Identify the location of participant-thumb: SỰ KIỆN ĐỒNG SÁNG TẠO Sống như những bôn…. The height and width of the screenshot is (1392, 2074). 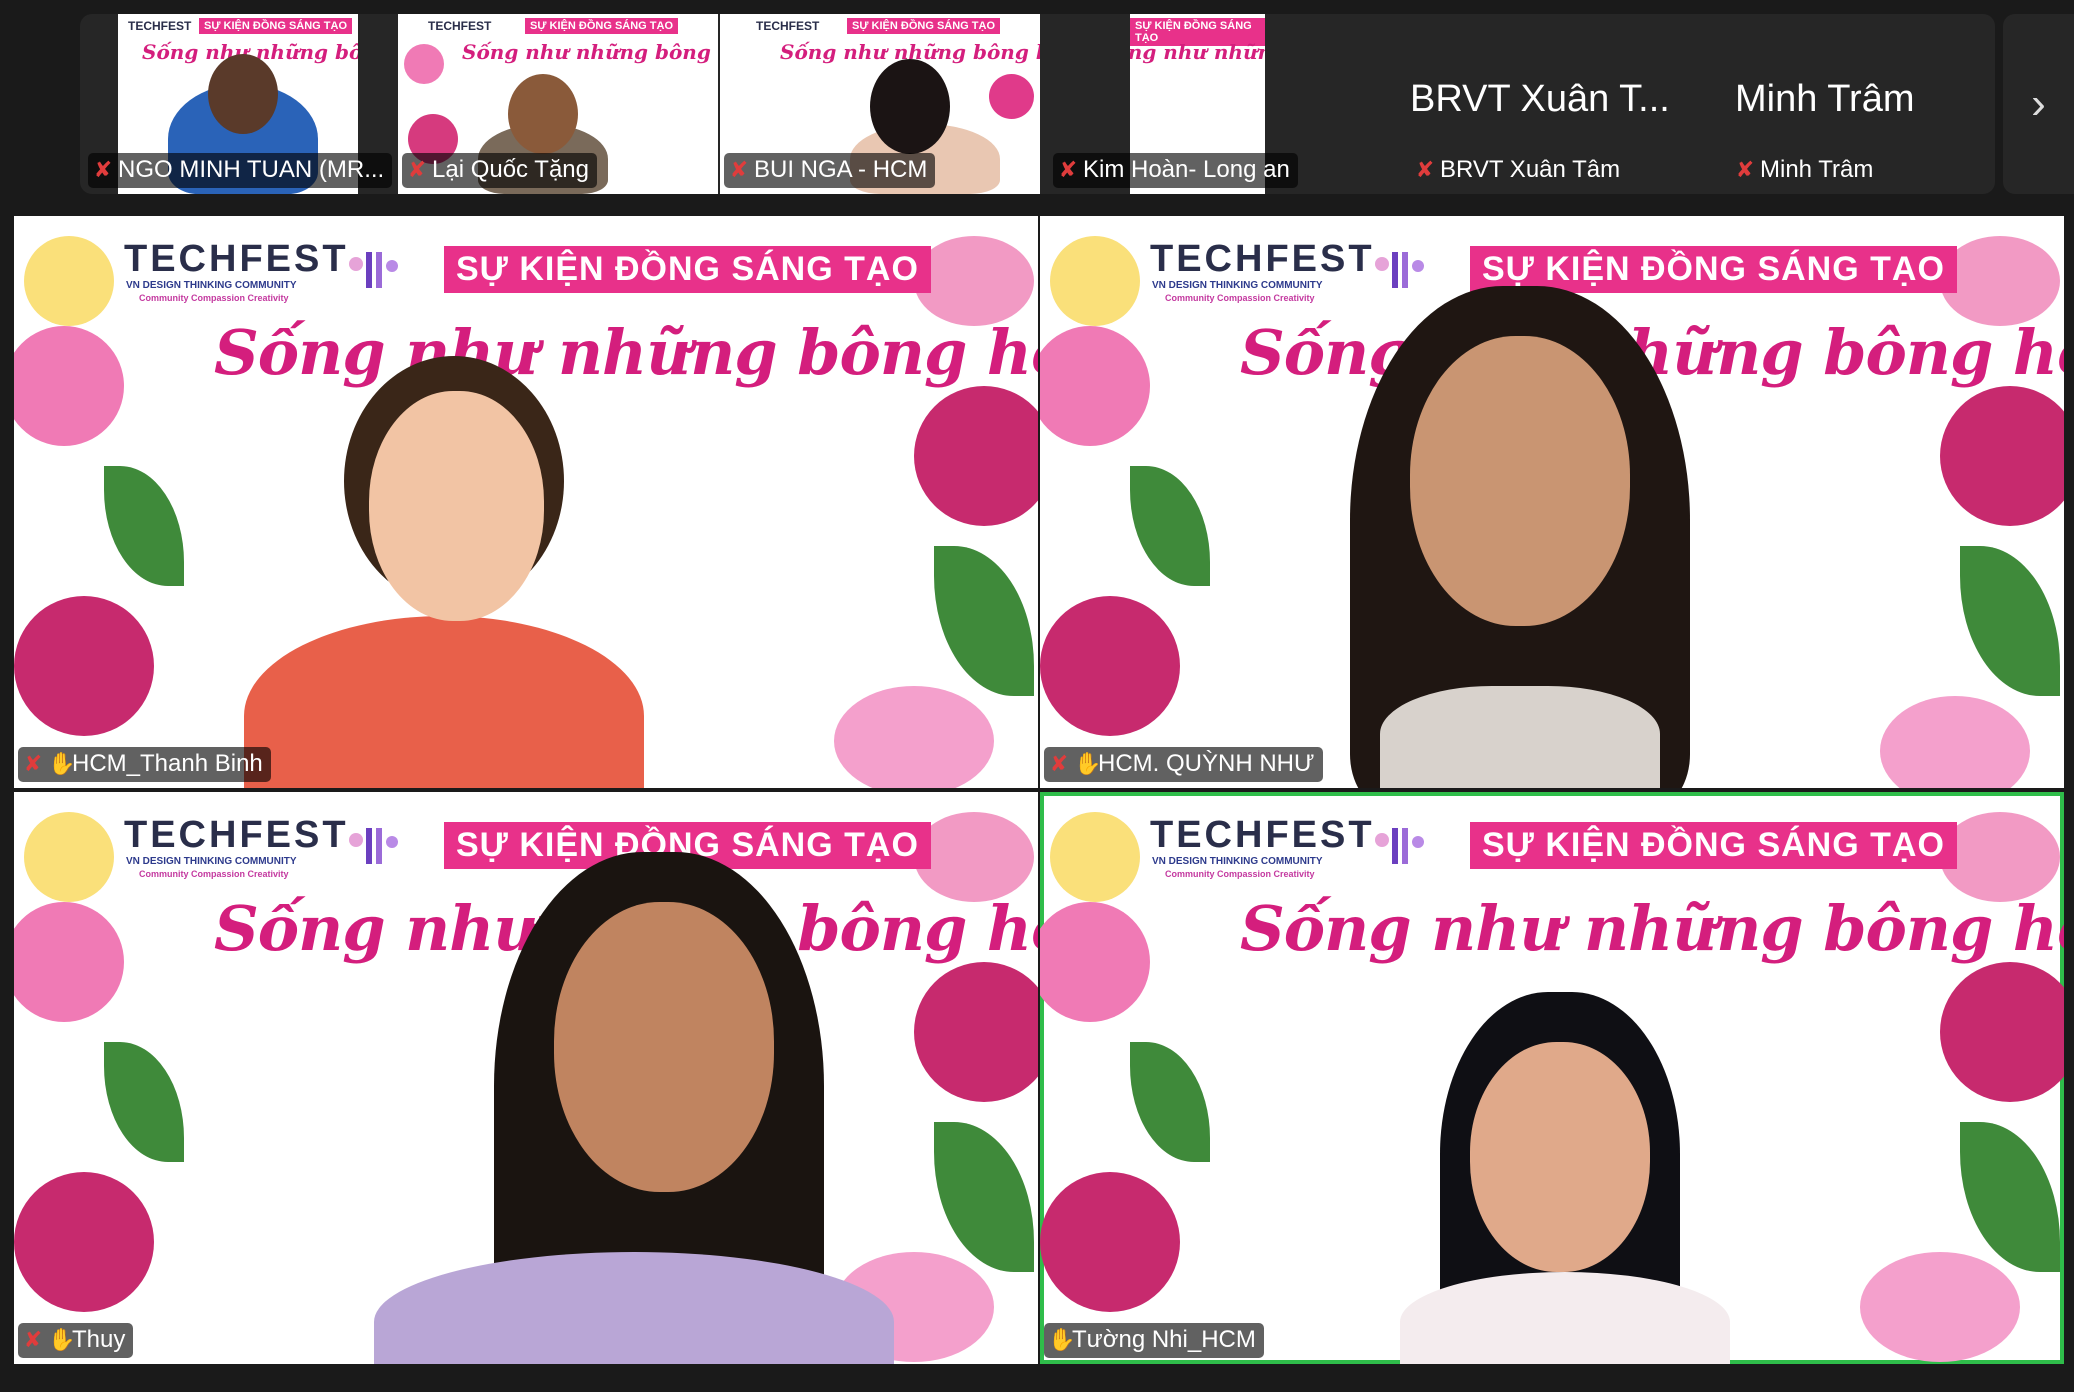
(1205, 104).